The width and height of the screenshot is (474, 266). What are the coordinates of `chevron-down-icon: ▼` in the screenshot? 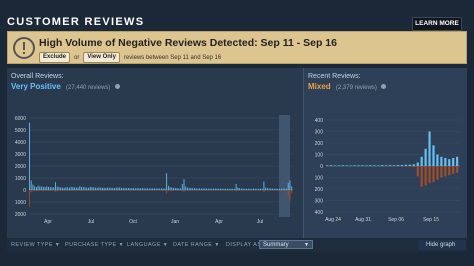 It's located at (57, 245).